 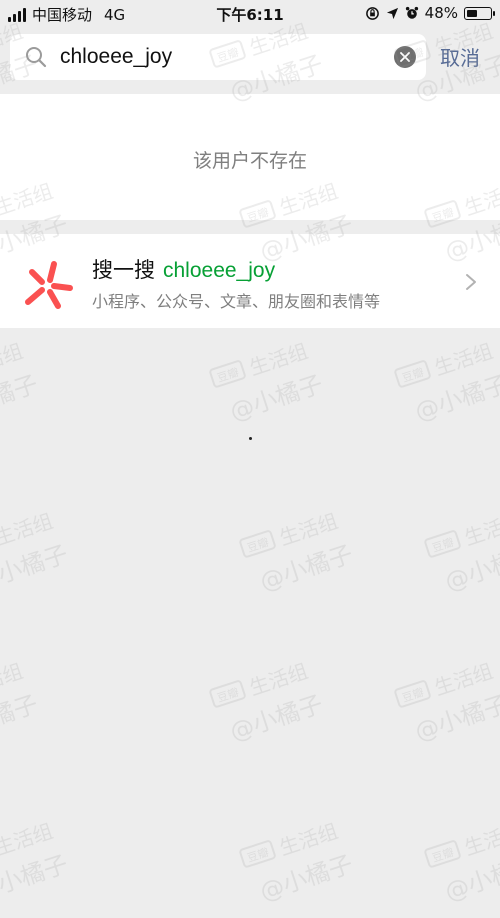 I want to click on search-one-title: 搜一搜 chloeee_joy, so click(x=183, y=269).